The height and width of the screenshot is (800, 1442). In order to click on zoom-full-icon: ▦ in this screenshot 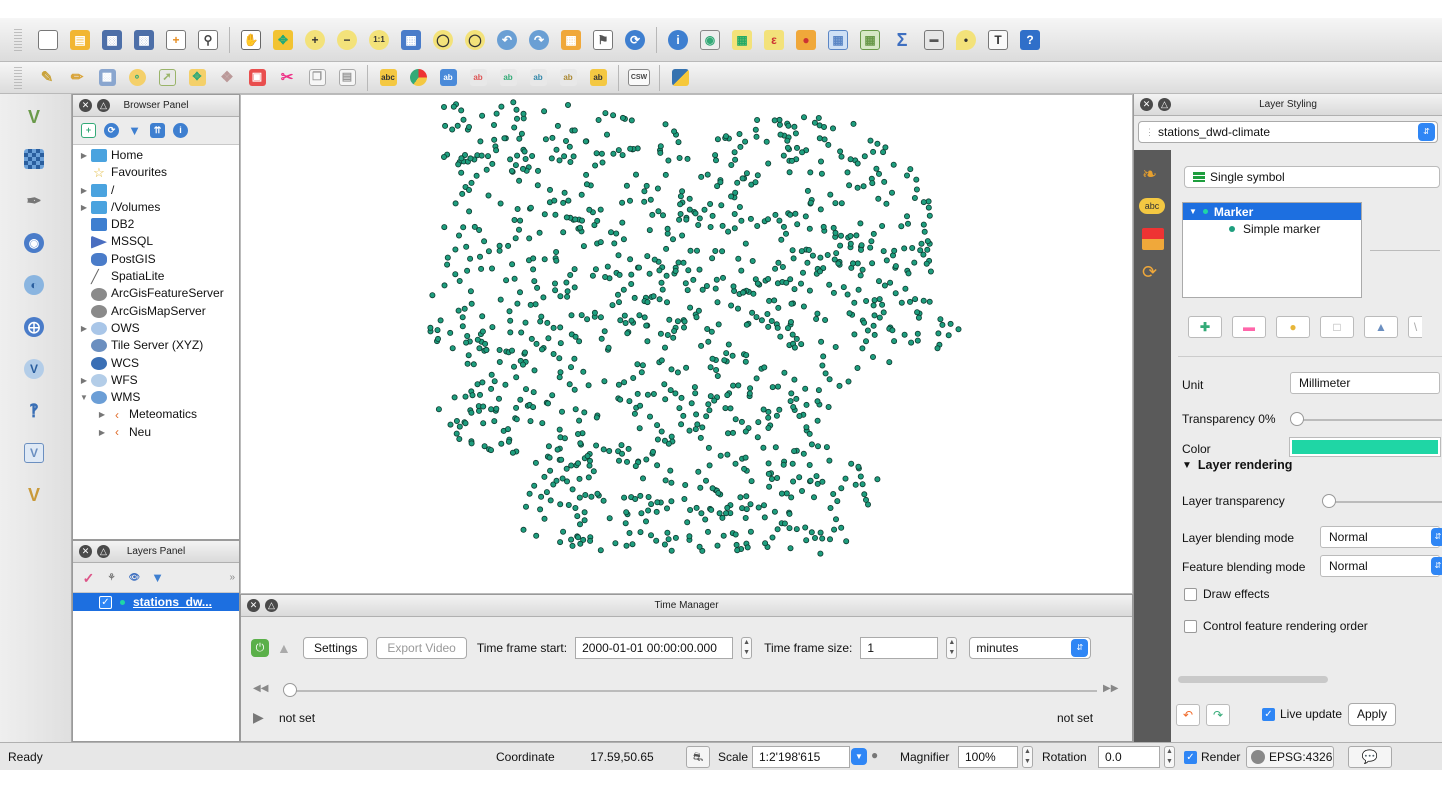, I will do `click(411, 40)`.